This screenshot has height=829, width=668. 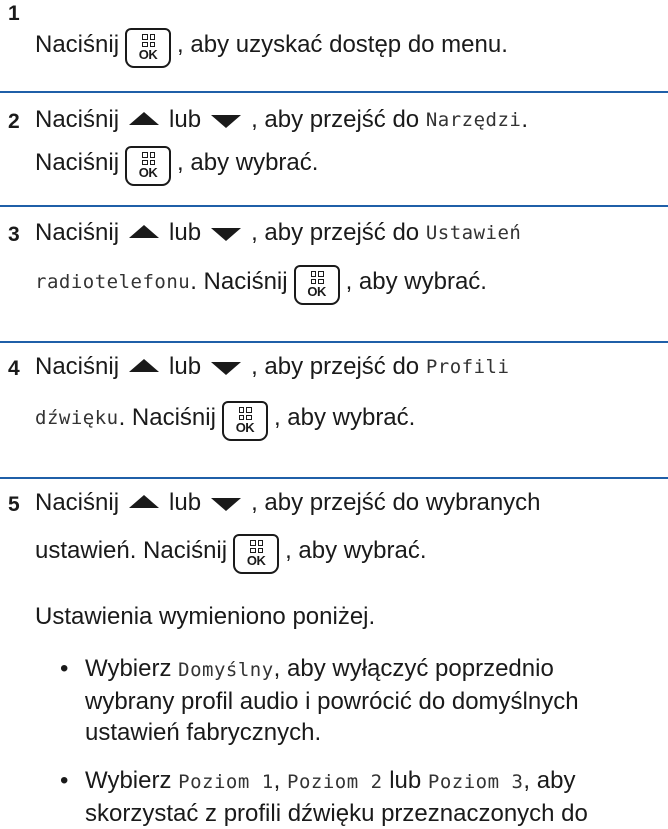 What do you see at coordinates (14, 504) in the screenshot?
I see `step-number: 5` at bounding box center [14, 504].